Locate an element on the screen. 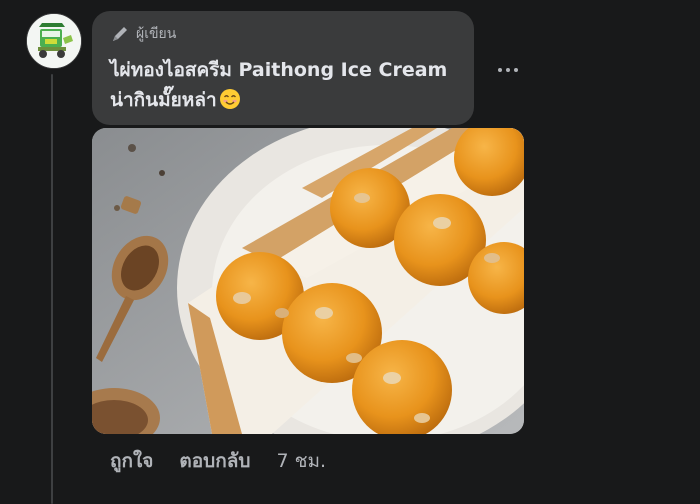 The height and width of the screenshot is (504, 700). more-options-button is located at coordinates (508, 70).